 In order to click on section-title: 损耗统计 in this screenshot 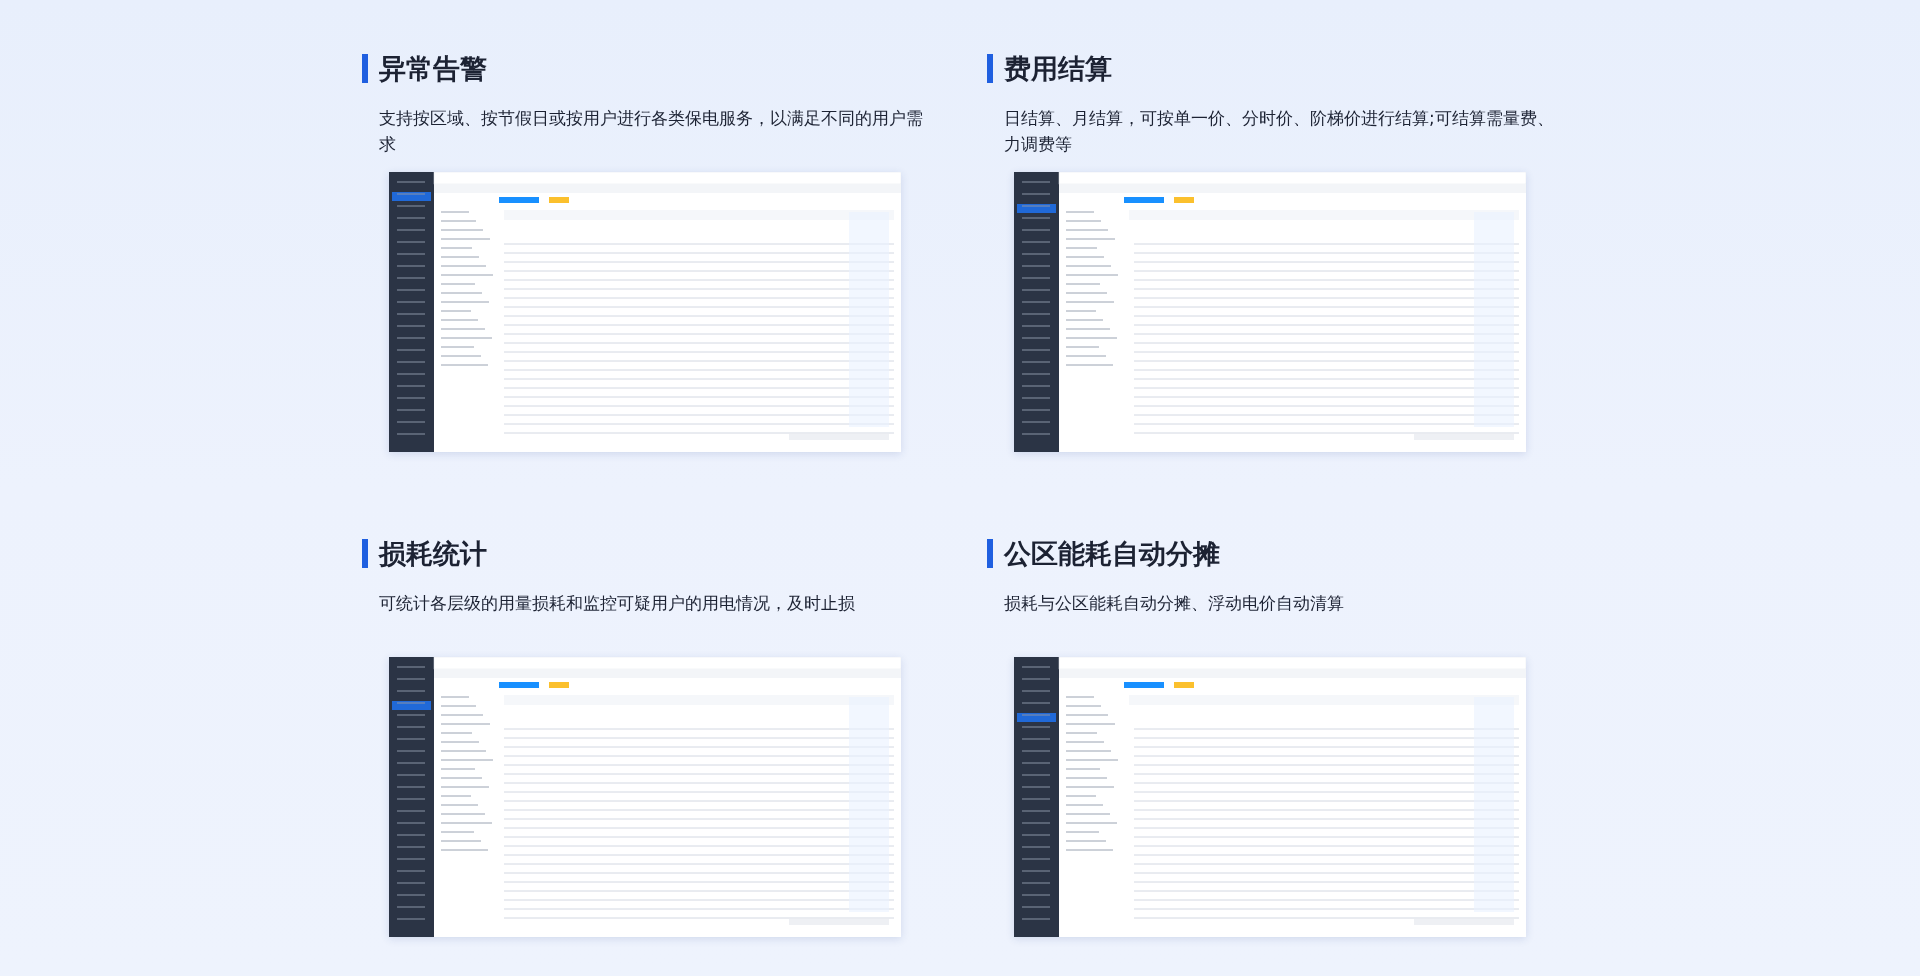, I will do `click(433, 553)`.